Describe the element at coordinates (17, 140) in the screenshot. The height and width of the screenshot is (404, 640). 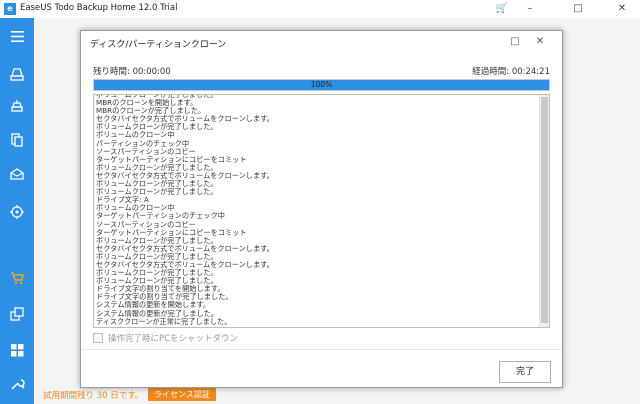
I see `files-icon` at that location.